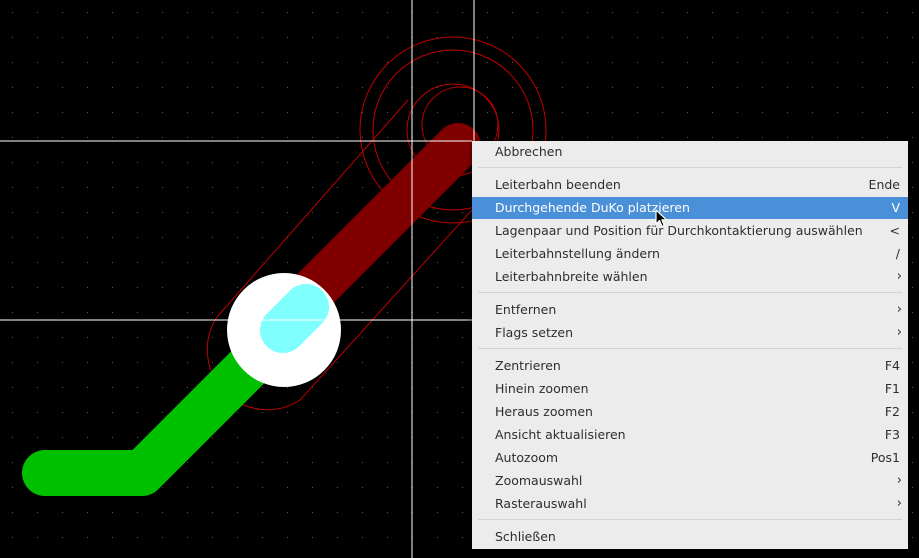 The width and height of the screenshot is (919, 558). I want to click on menu-item-hinein-zoomen: Hinein zoomen F1, so click(690, 389).